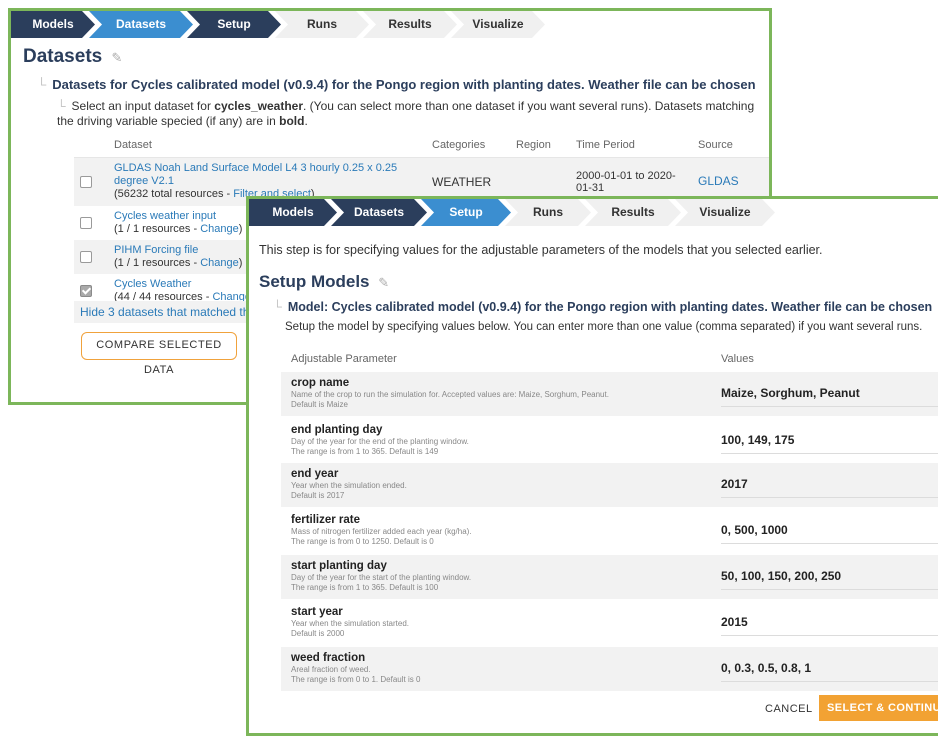 Image resolution: width=938 pixels, height=736 pixels. I want to click on param-value-input: 100, 149, 175, so click(829, 443).